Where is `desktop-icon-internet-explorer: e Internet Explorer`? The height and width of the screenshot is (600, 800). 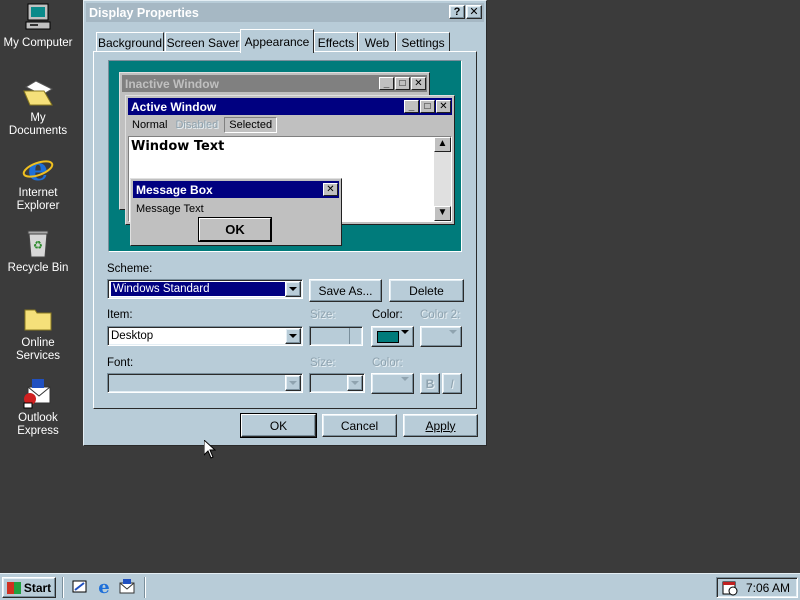
desktop-icon-internet-explorer: e Internet Explorer is located at coordinates (38, 181).